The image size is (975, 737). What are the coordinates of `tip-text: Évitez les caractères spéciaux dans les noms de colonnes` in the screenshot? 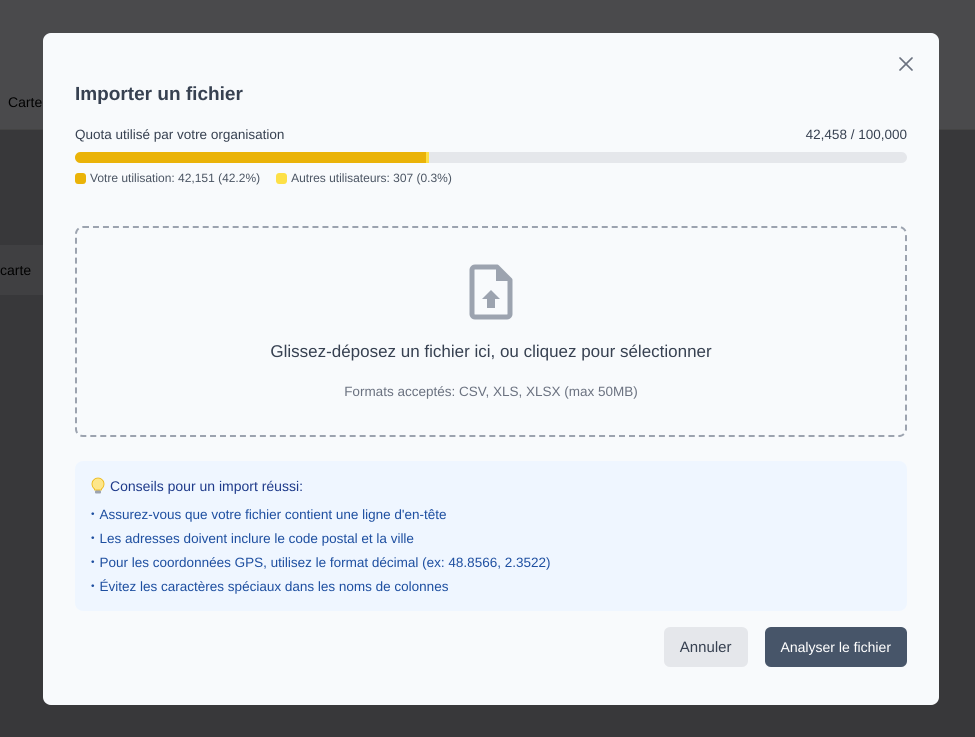 It's located at (274, 587).